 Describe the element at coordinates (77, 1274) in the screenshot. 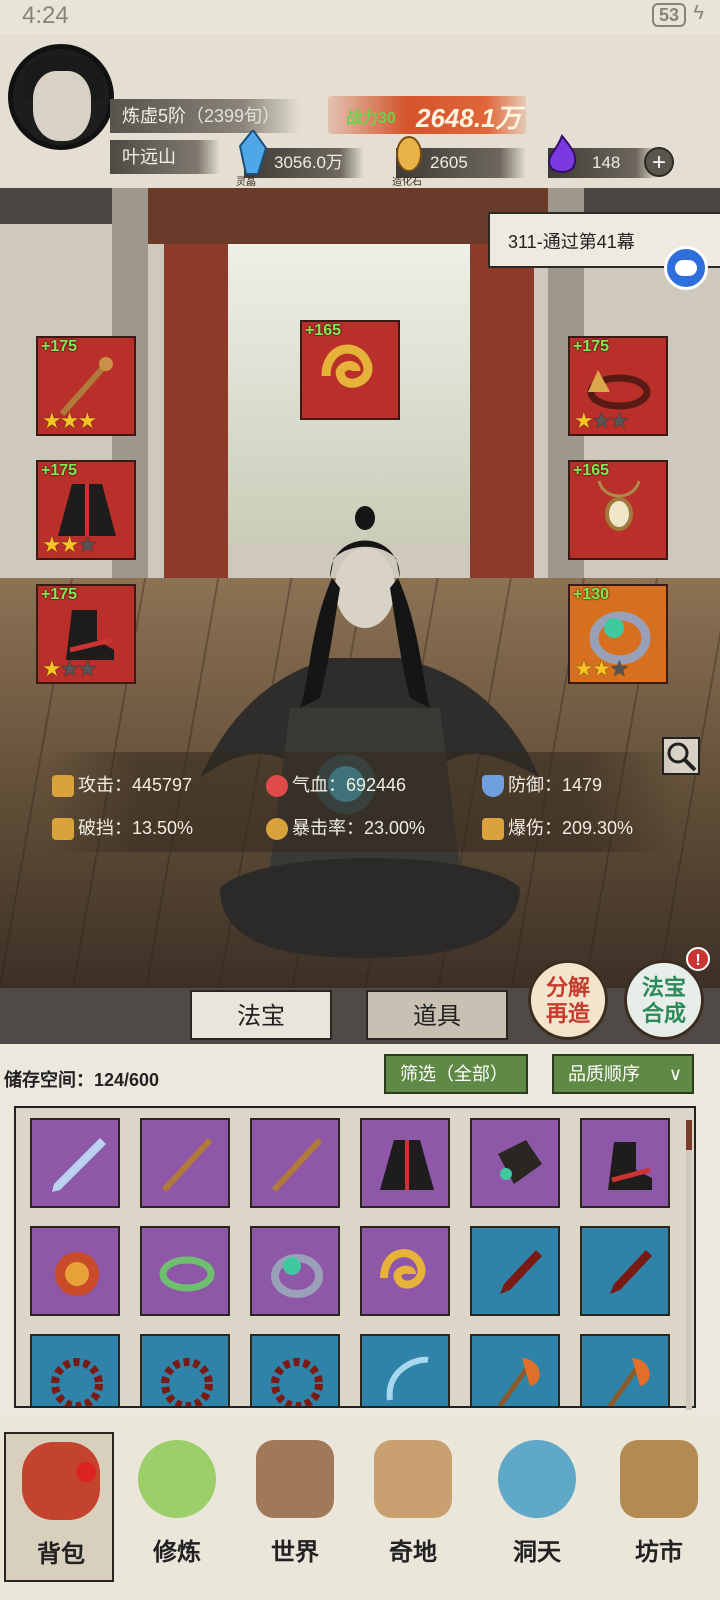

I see `helmet-icon` at that location.